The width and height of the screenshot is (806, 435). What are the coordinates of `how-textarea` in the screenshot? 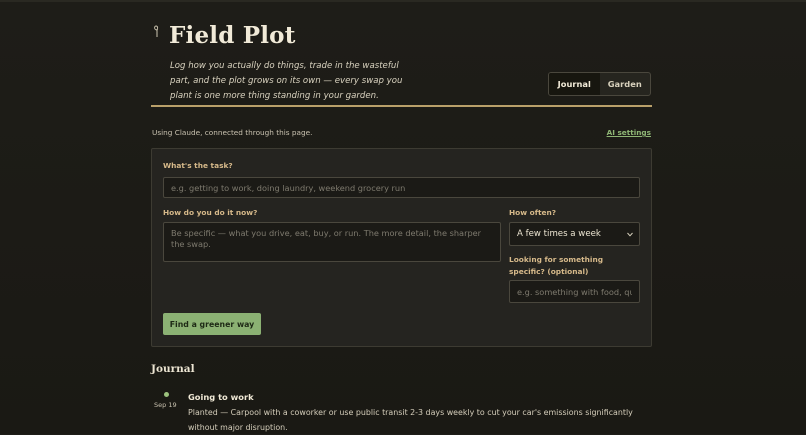 It's located at (332, 242).